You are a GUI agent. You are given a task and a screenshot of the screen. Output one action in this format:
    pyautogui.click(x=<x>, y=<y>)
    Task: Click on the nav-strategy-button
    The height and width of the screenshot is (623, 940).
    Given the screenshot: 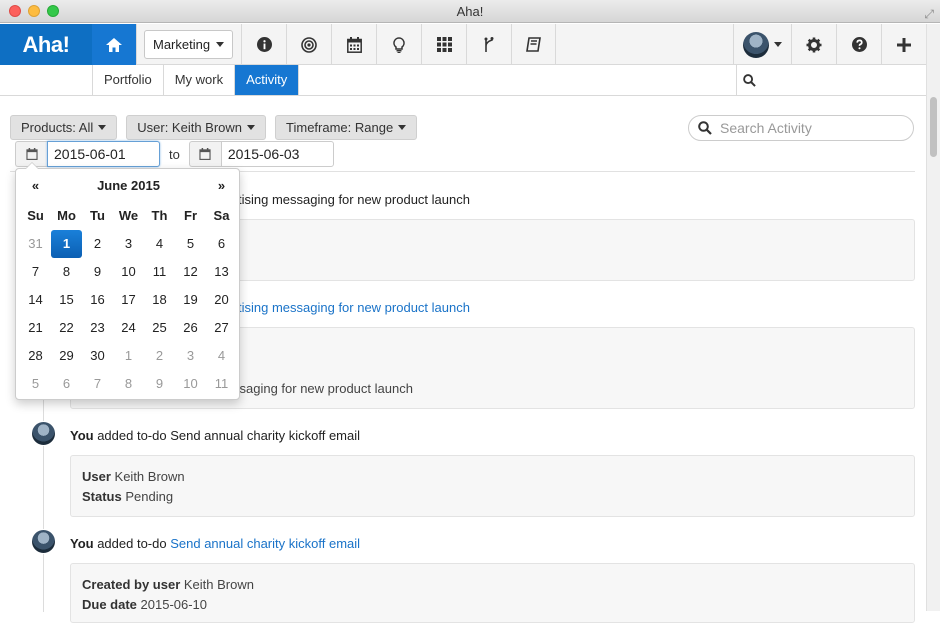 What is the action you would take?
    pyautogui.click(x=308, y=44)
    